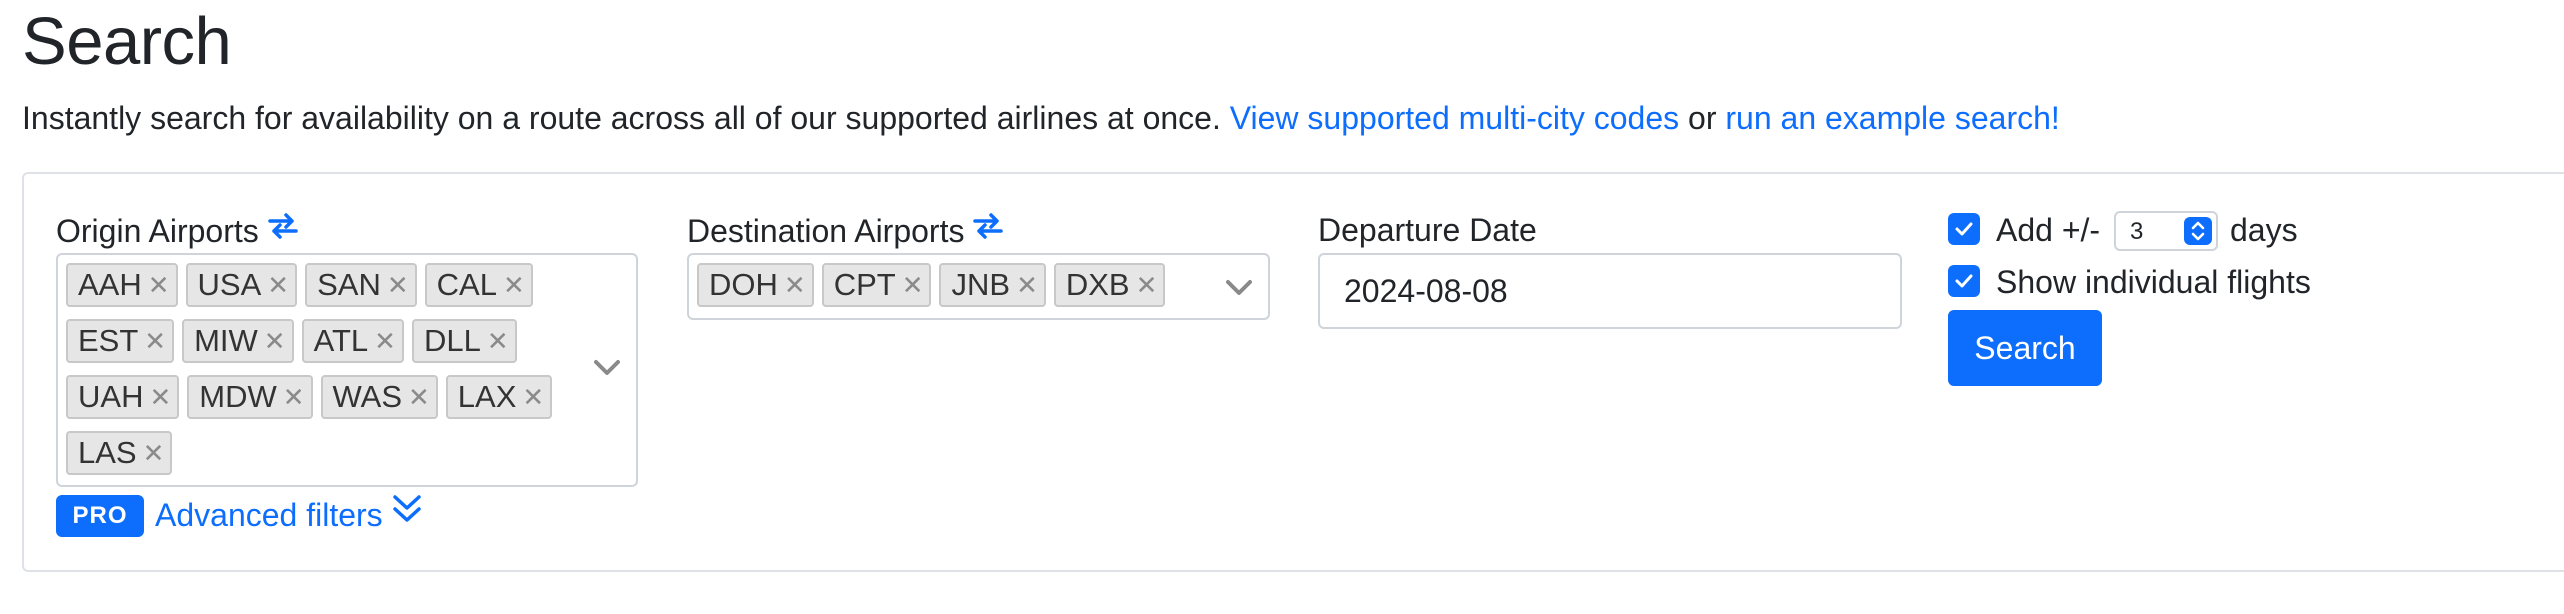  I want to click on double-chevron-down-icon, so click(407, 514).